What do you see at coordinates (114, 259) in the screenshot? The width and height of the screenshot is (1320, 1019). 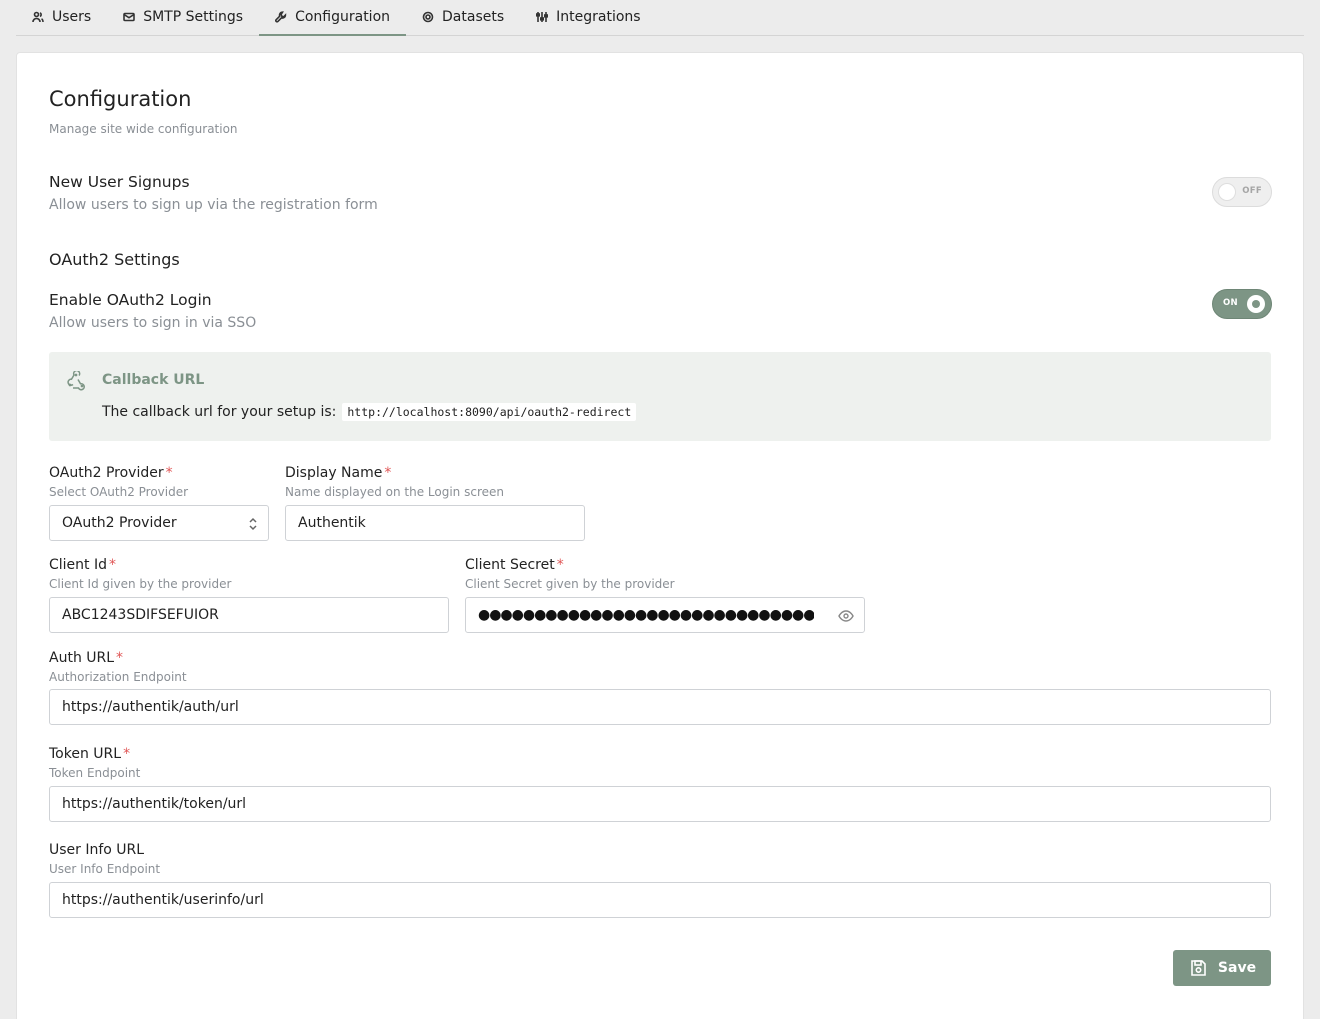 I see `oauth2-section-title: OAuth2 Settings` at bounding box center [114, 259].